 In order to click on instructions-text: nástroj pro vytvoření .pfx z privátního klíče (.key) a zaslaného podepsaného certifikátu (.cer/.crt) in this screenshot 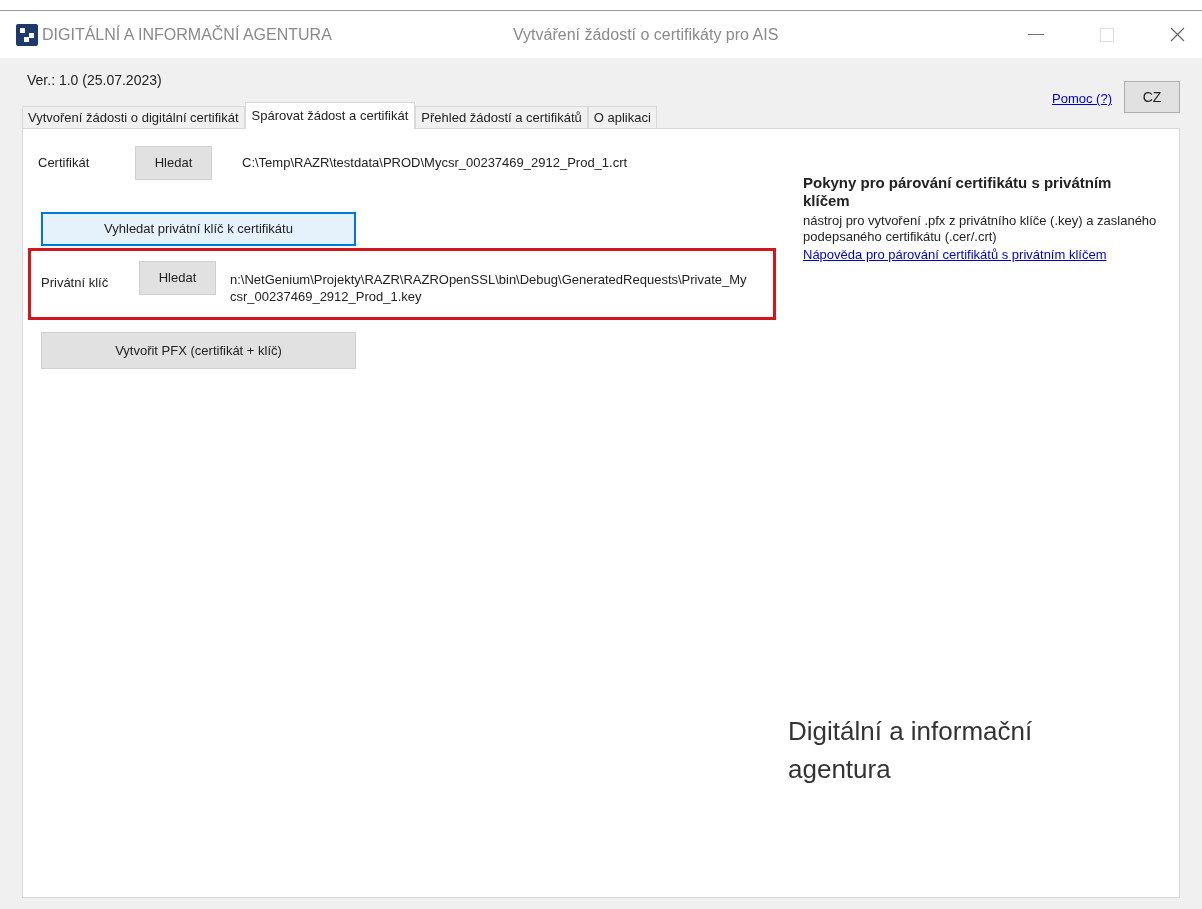, I will do `click(980, 229)`.